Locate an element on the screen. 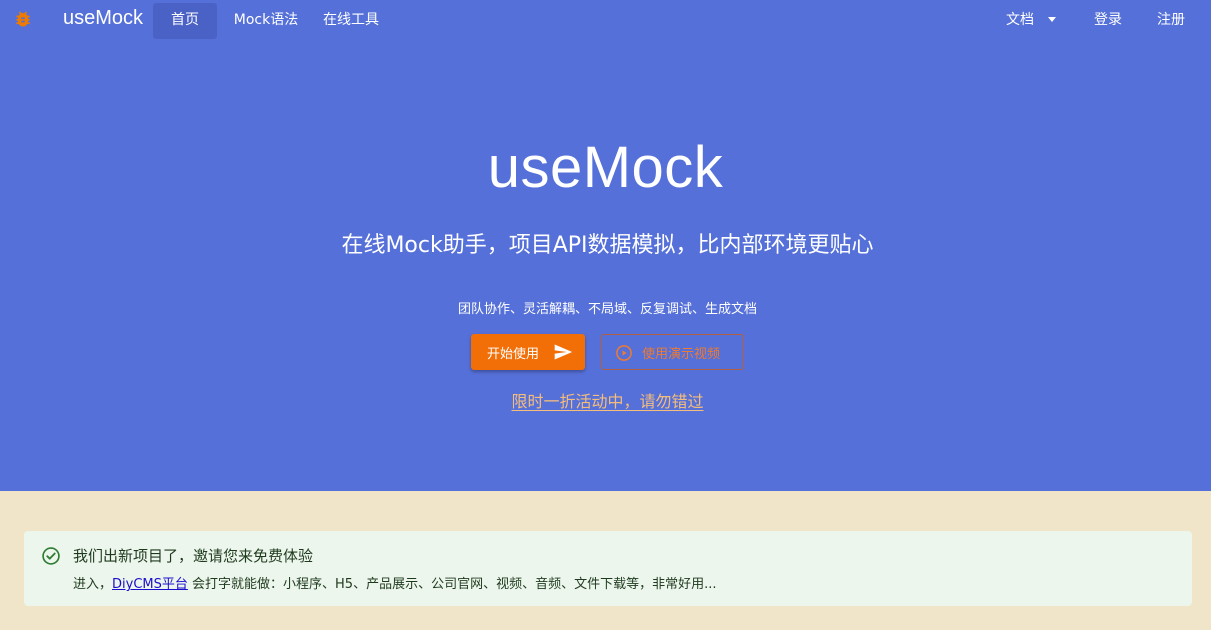 The width and height of the screenshot is (1211, 630). hero-subtitle: 在线Mock助手，项目API数据模拟，比内部环境更贴心 is located at coordinates (607, 245).